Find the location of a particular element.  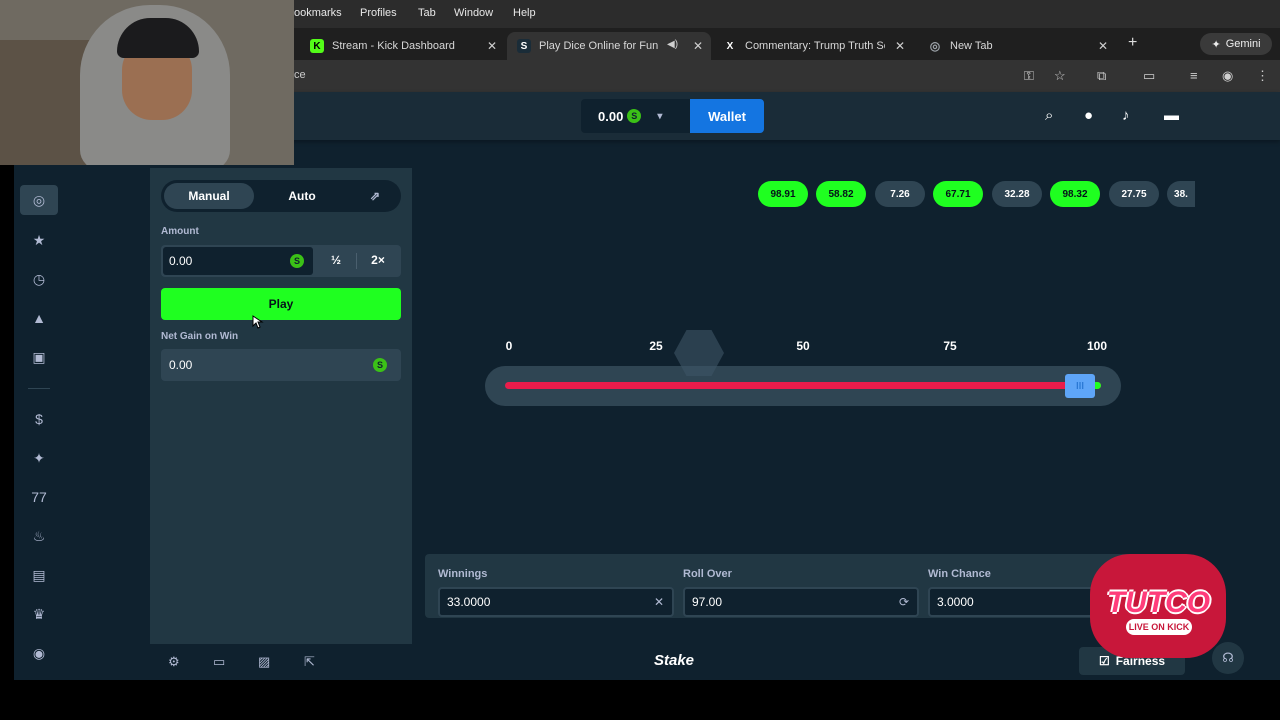

roll-over-value: 97.00 is located at coordinates (707, 602).